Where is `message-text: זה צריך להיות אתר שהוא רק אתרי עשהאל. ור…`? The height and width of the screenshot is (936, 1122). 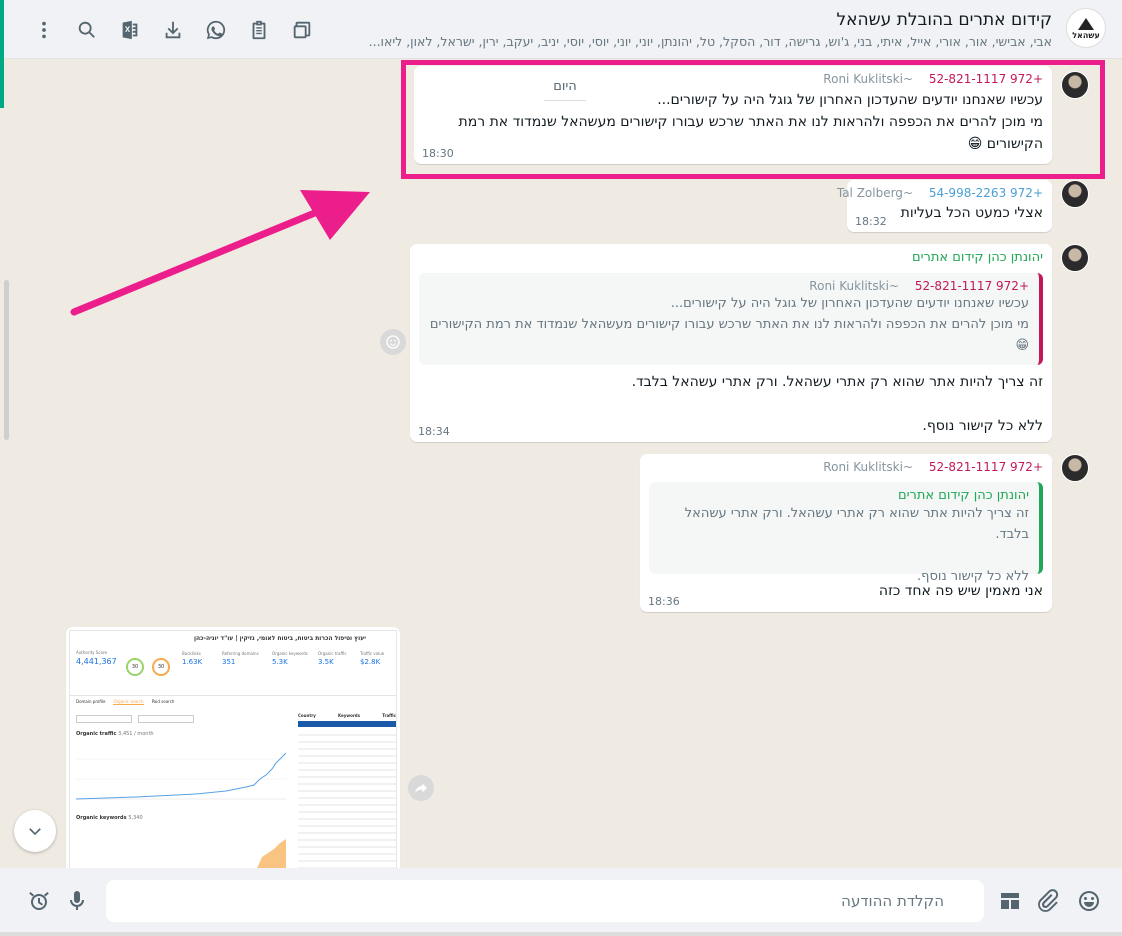 message-text: זה צריך להיות אתר שהוא רק אתרי עשהאל. ור… is located at coordinates (731, 404).